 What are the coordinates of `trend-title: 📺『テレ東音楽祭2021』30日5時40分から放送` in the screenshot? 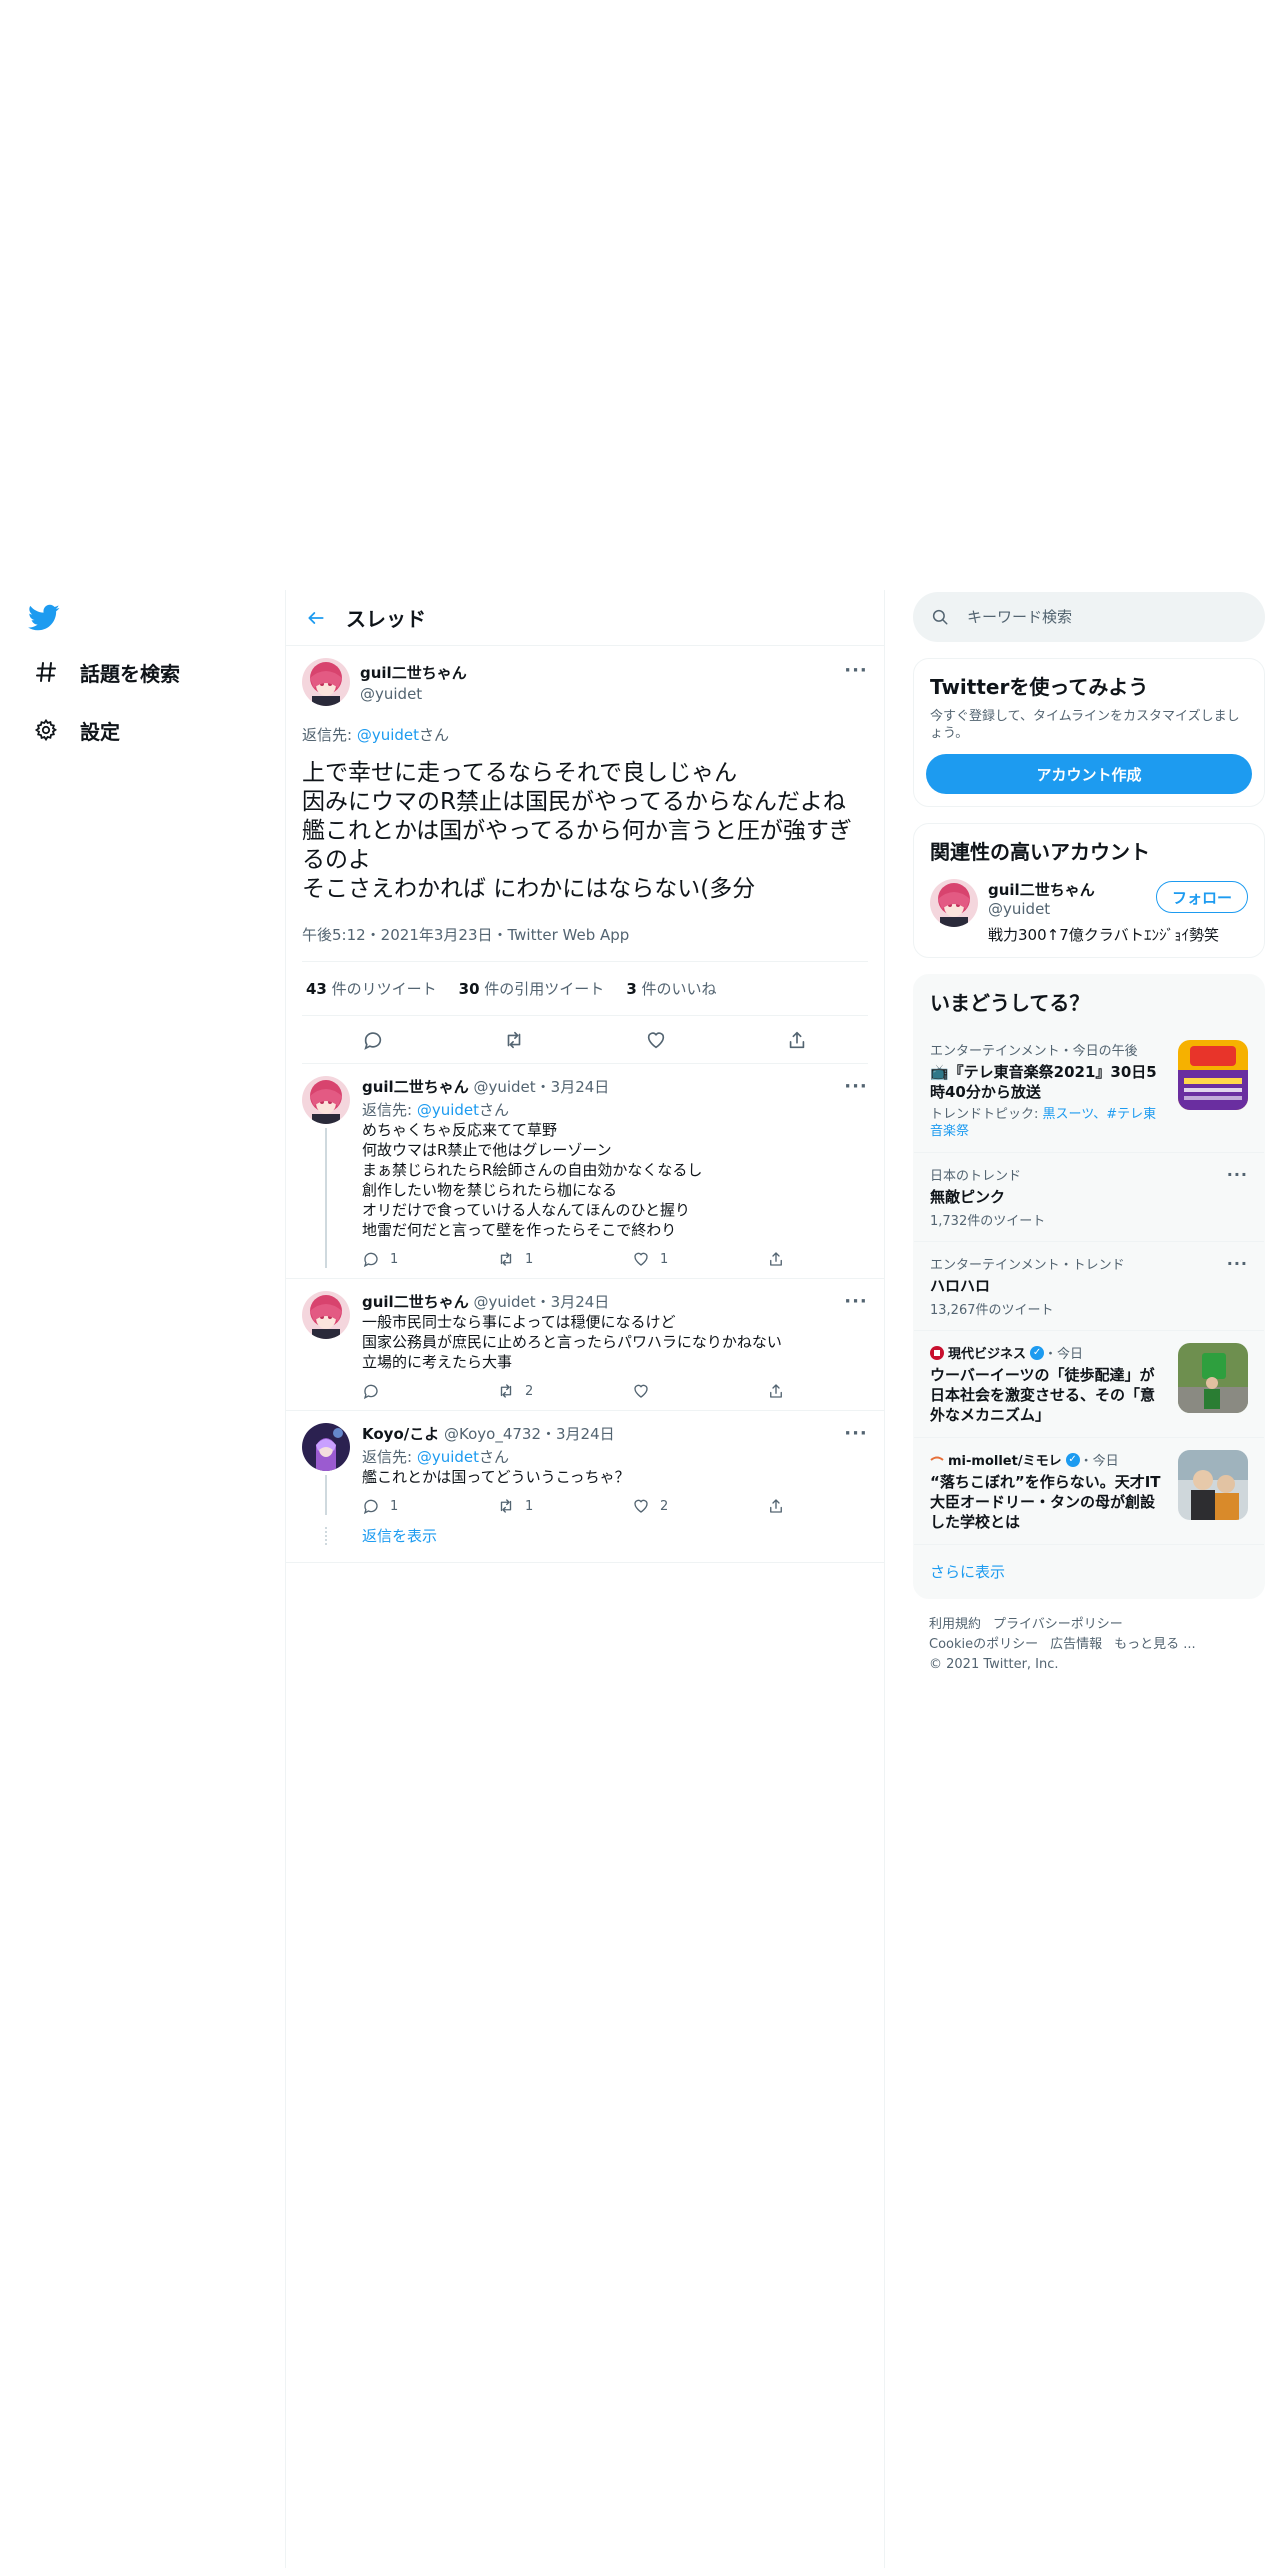 It's located at (1043, 1082).